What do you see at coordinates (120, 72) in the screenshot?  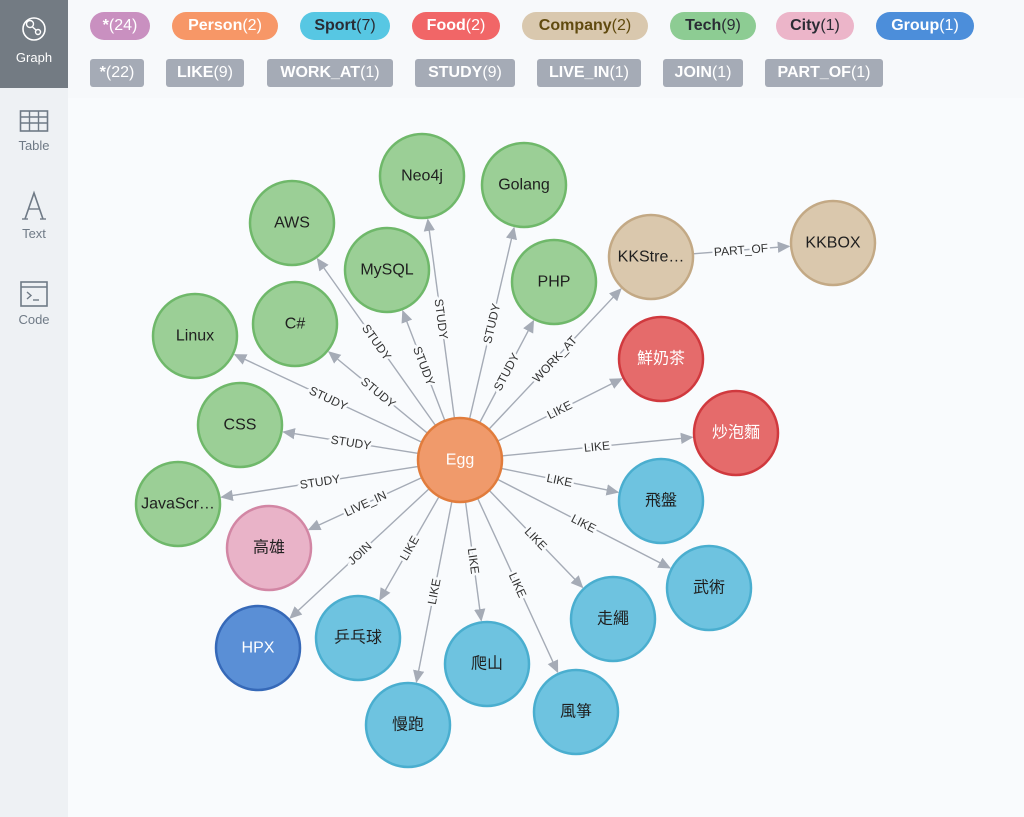 I see `rel-type-count: (22)` at bounding box center [120, 72].